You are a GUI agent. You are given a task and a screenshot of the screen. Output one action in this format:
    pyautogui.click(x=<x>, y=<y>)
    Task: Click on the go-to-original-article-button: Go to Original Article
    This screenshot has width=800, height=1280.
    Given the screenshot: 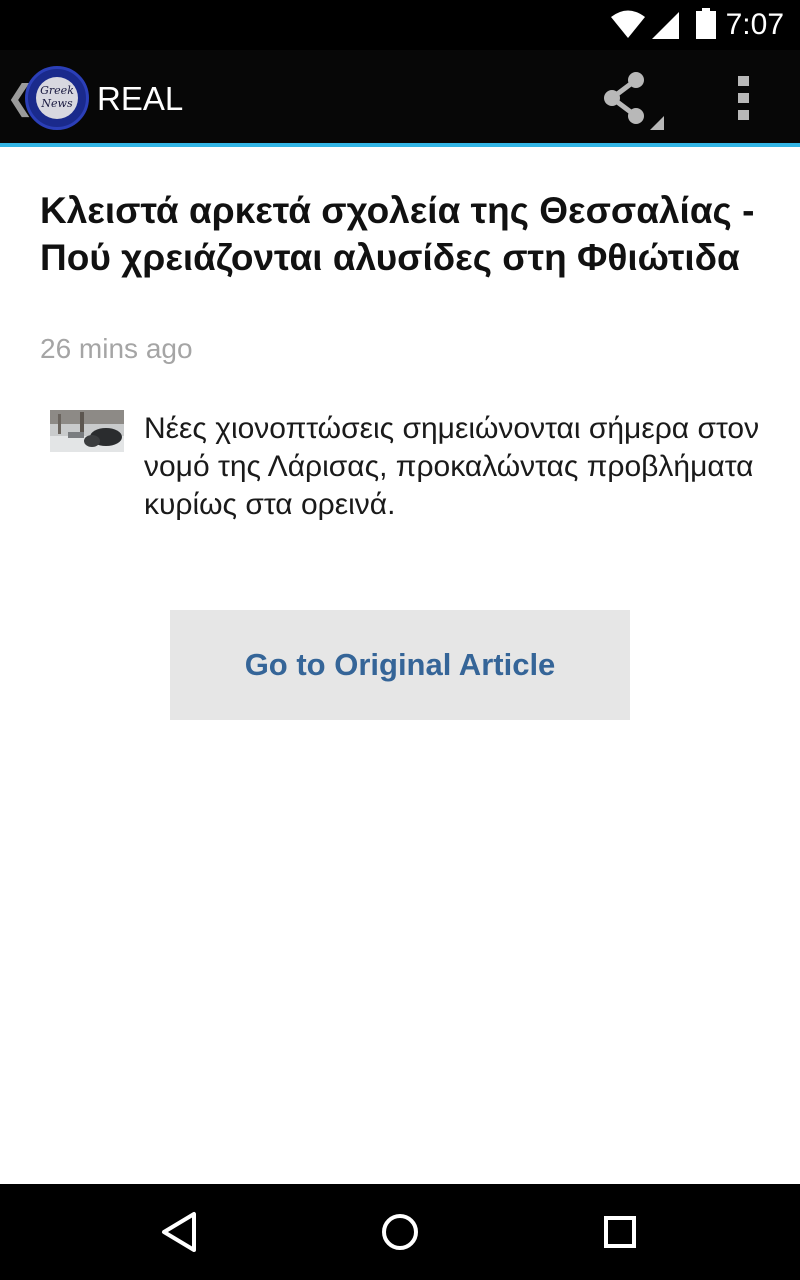 What is the action you would take?
    pyautogui.click(x=400, y=665)
    